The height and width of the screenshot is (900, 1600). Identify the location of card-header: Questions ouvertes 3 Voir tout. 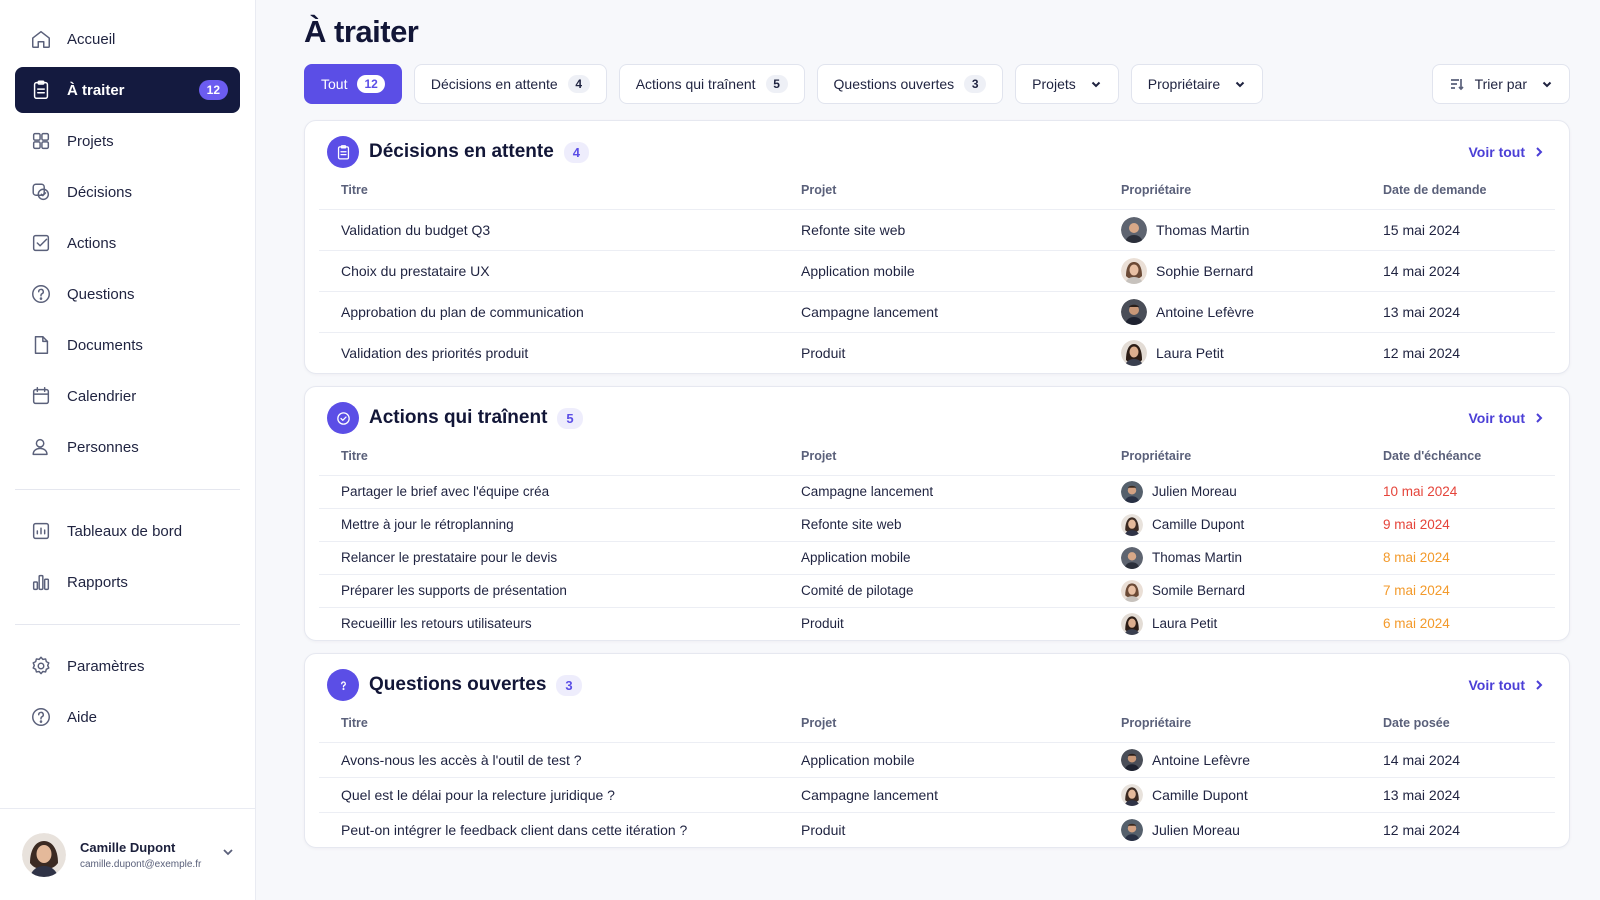
(937, 685).